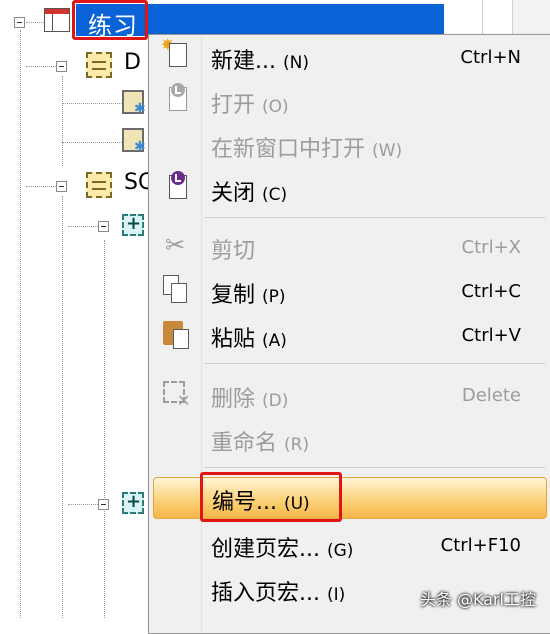 The width and height of the screenshot is (550, 634). What do you see at coordinates (349, 189) in the screenshot?
I see `menu-item-close: 关闭 (C)` at bounding box center [349, 189].